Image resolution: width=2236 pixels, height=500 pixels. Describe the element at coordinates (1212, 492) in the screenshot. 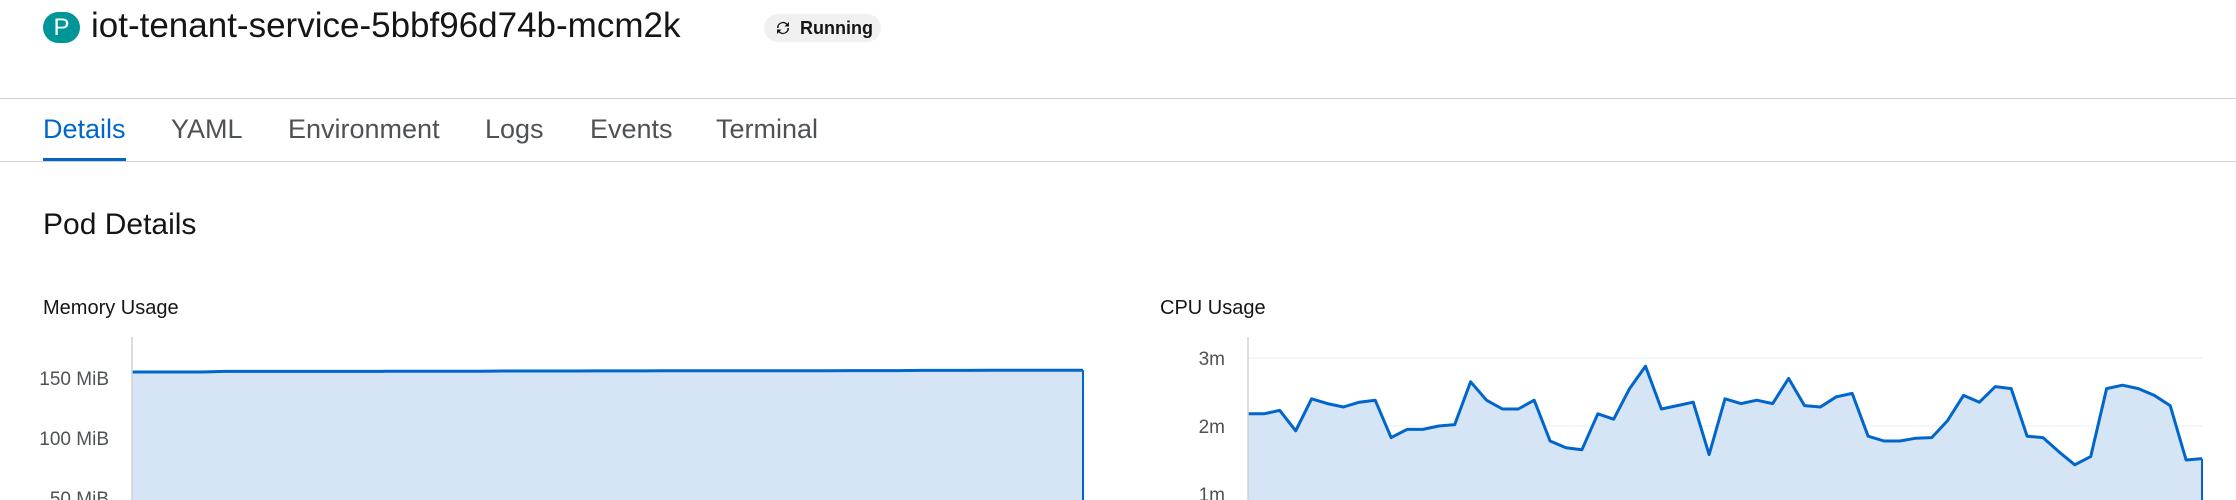

I see `y-tick-label: 1m` at that location.